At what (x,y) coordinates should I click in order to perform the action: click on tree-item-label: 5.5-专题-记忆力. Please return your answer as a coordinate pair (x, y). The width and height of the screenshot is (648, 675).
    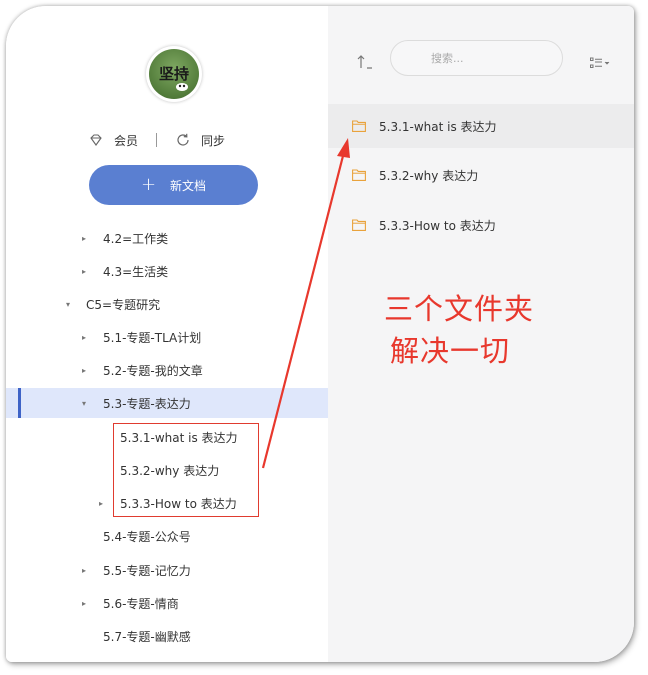
    Looking at the image, I should click on (147, 570).